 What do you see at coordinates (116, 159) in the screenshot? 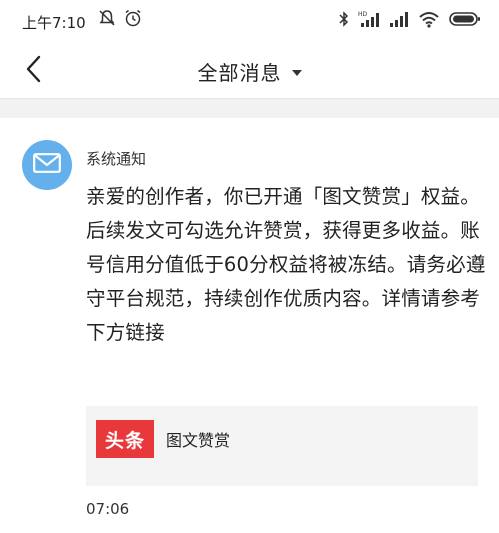
I see `sender-name: 系统通知` at bounding box center [116, 159].